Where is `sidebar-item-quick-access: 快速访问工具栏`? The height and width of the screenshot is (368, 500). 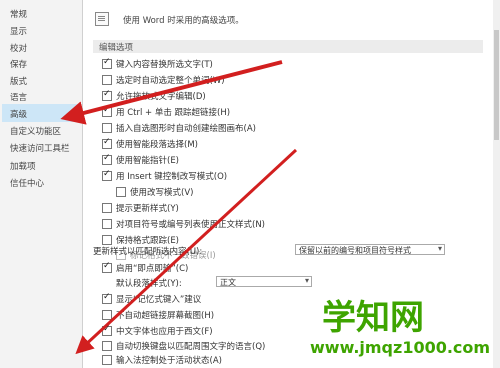 sidebar-item-quick-access: 快速访问工具栏 is located at coordinates (40, 148).